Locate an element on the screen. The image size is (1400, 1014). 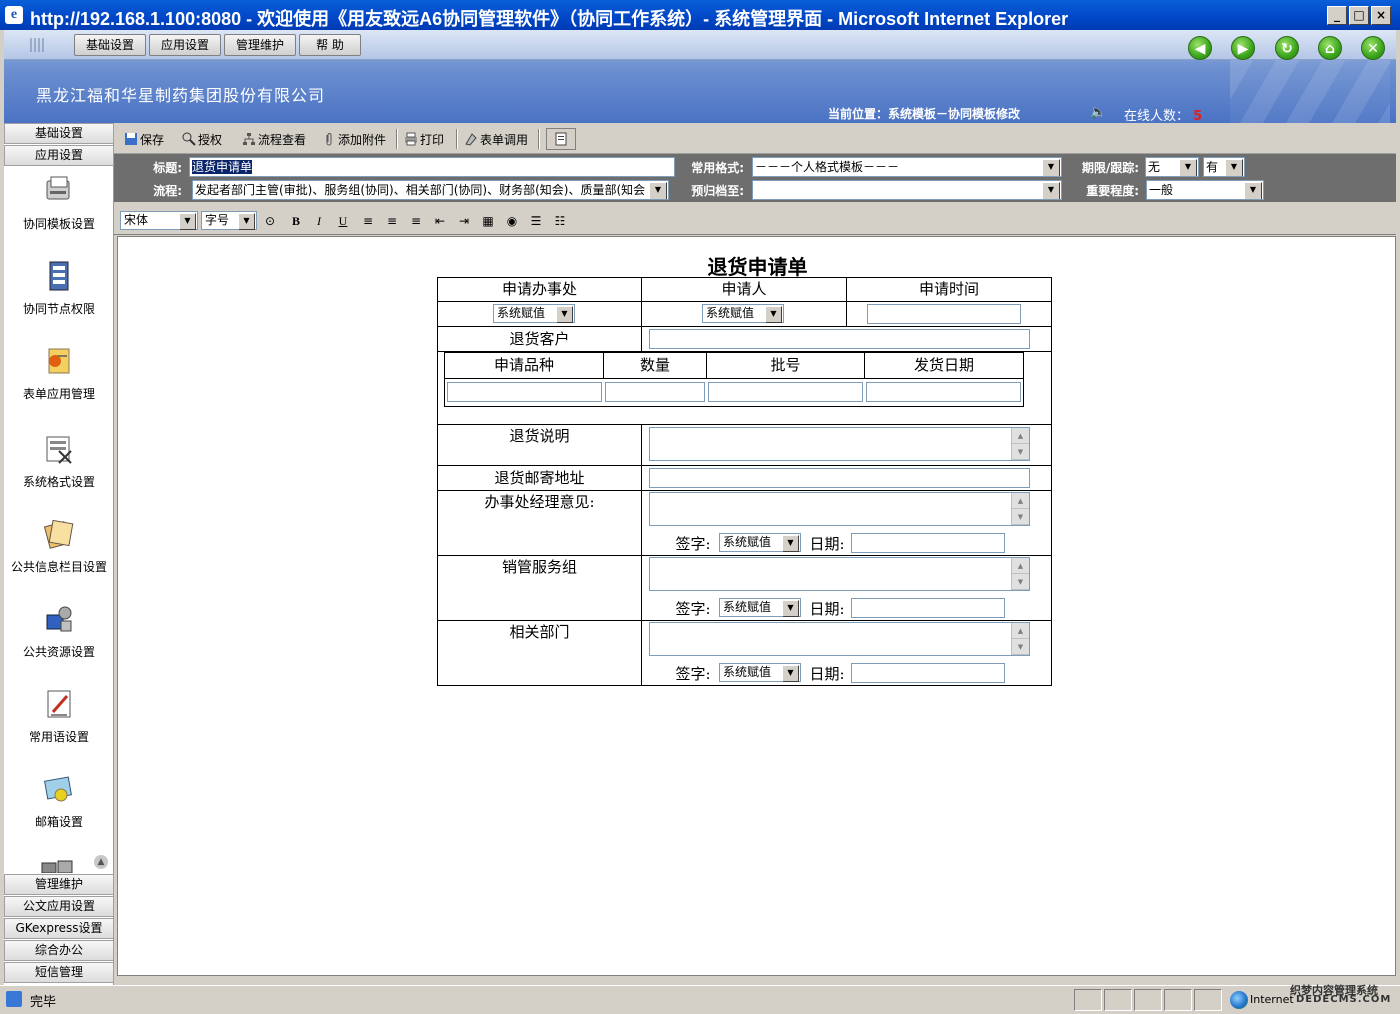
applicant-label: 申请人 is located at coordinates (744, 289).